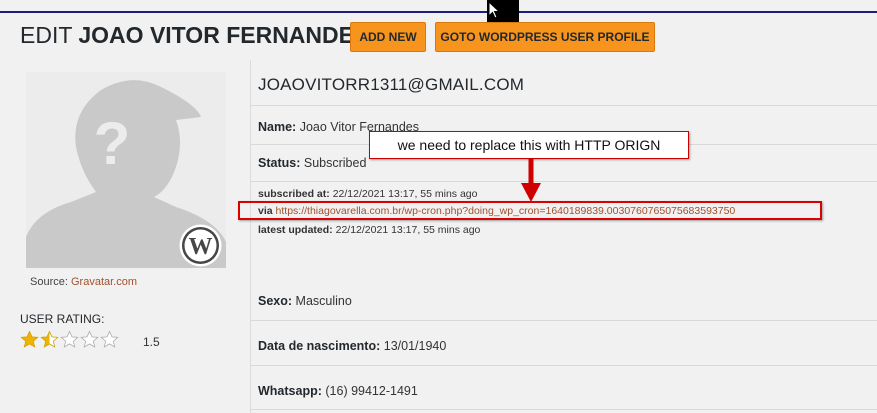 This screenshot has height=413, width=877. Describe the element at coordinates (294, 194) in the screenshot. I see `subscribed-at-label: subscribed at:` at that location.